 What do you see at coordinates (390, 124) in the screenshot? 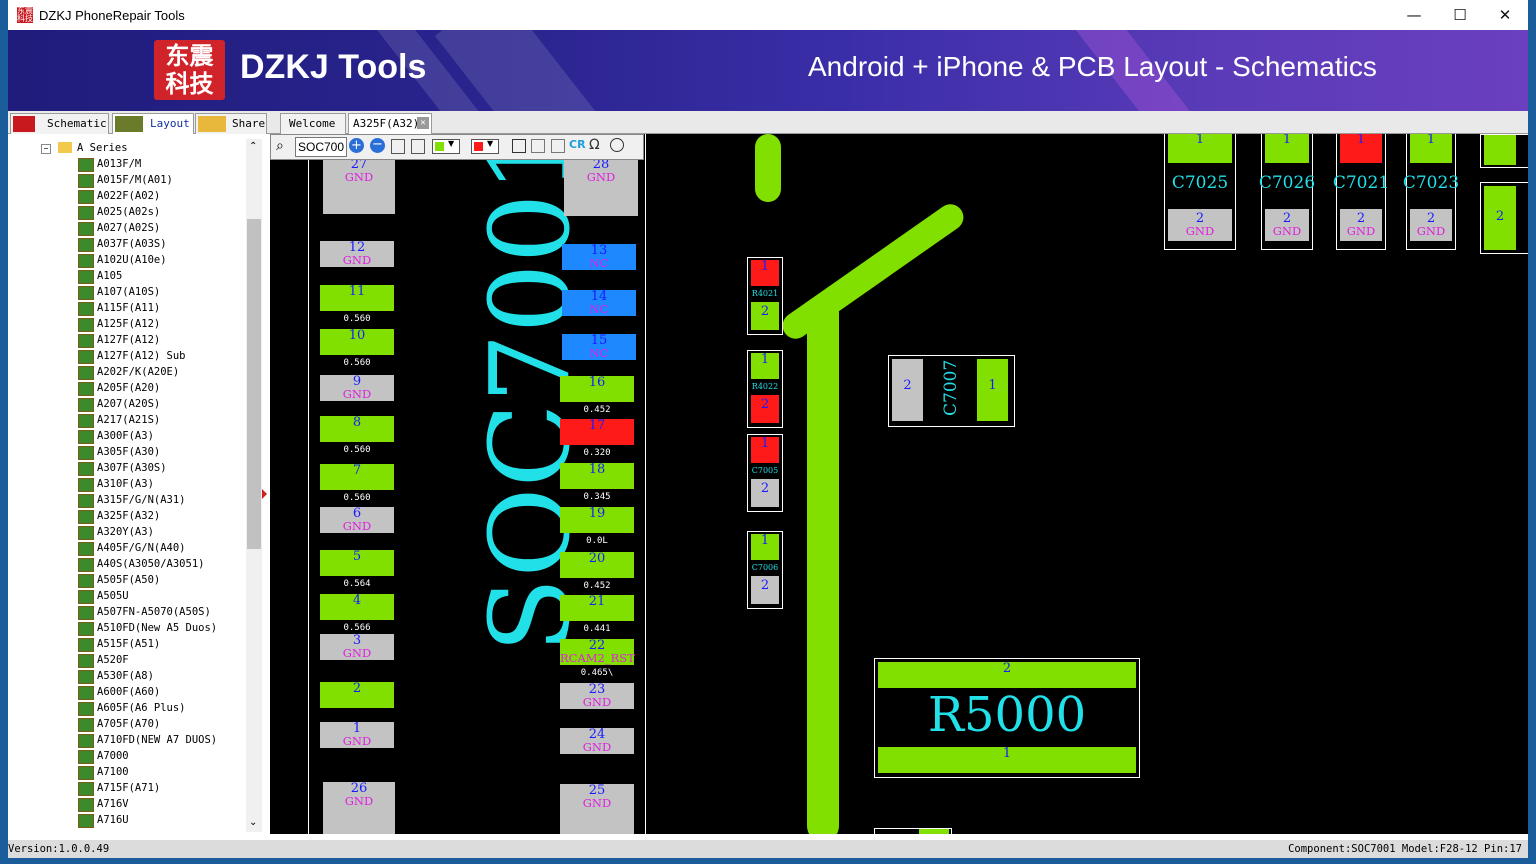
I see `tab-document: A325F(A32) ✕` at bounding box center [390, 124].